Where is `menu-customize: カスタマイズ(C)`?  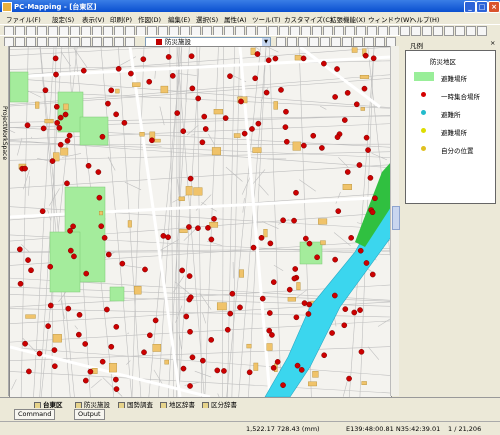
menu-customize: カスタマイズ(C) is located at coordinates (308, 19).